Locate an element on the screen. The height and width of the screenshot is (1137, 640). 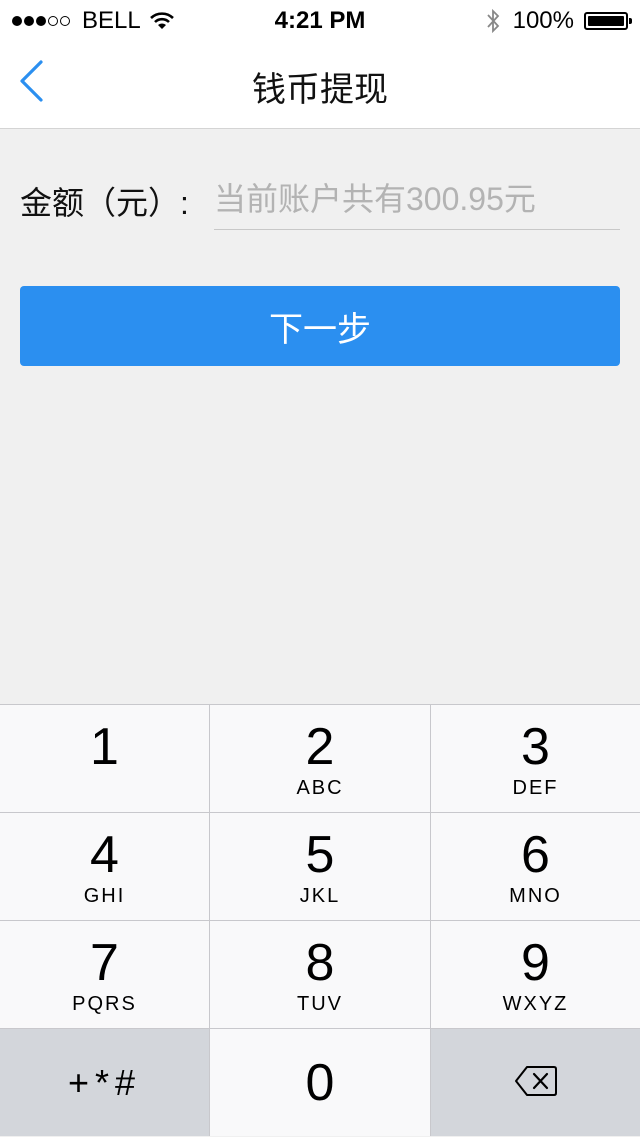
key-4: 4 GHI is located at coordinates (104, 866).